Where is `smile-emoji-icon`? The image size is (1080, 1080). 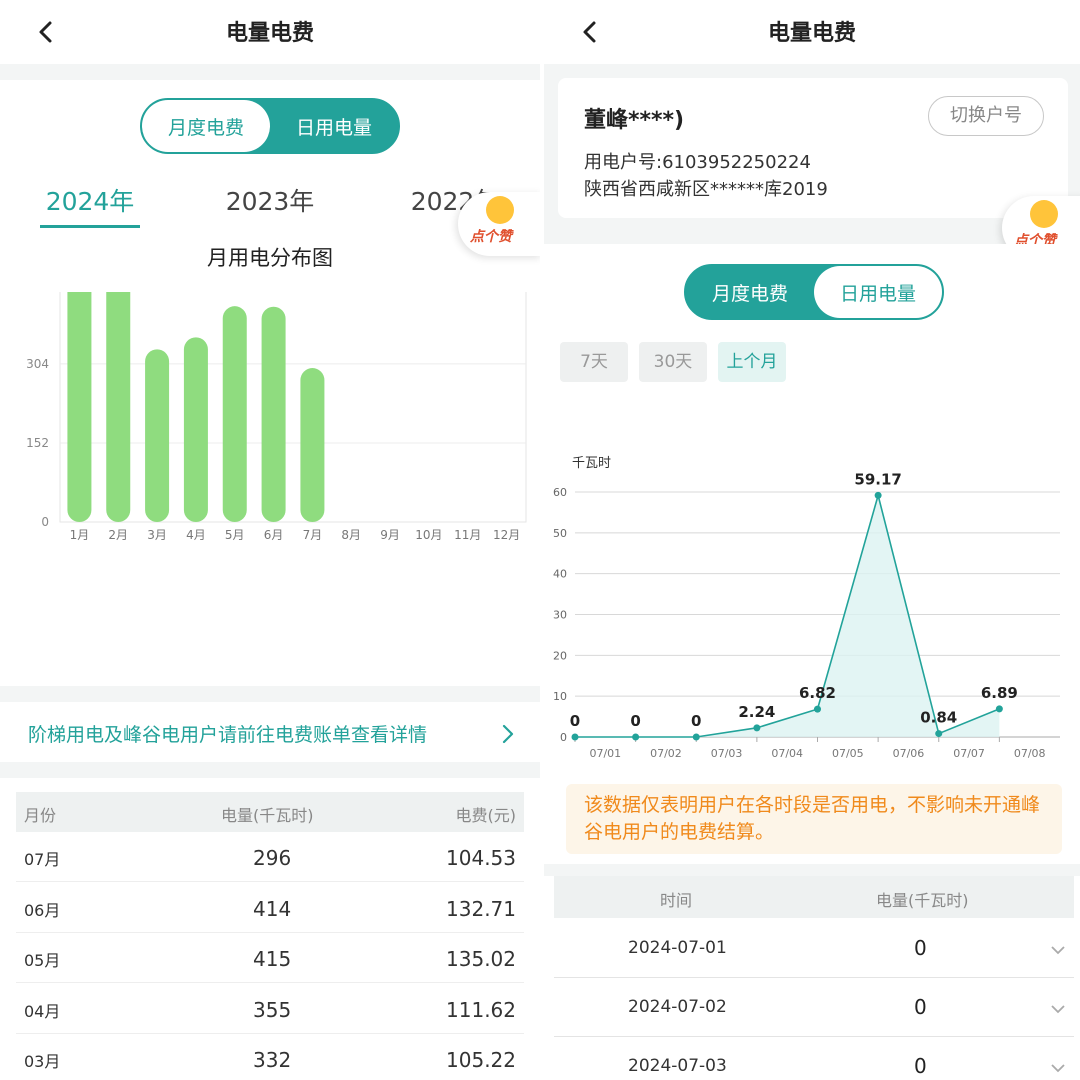 smile-emoji-icon is located at coordinates (1044, 214).